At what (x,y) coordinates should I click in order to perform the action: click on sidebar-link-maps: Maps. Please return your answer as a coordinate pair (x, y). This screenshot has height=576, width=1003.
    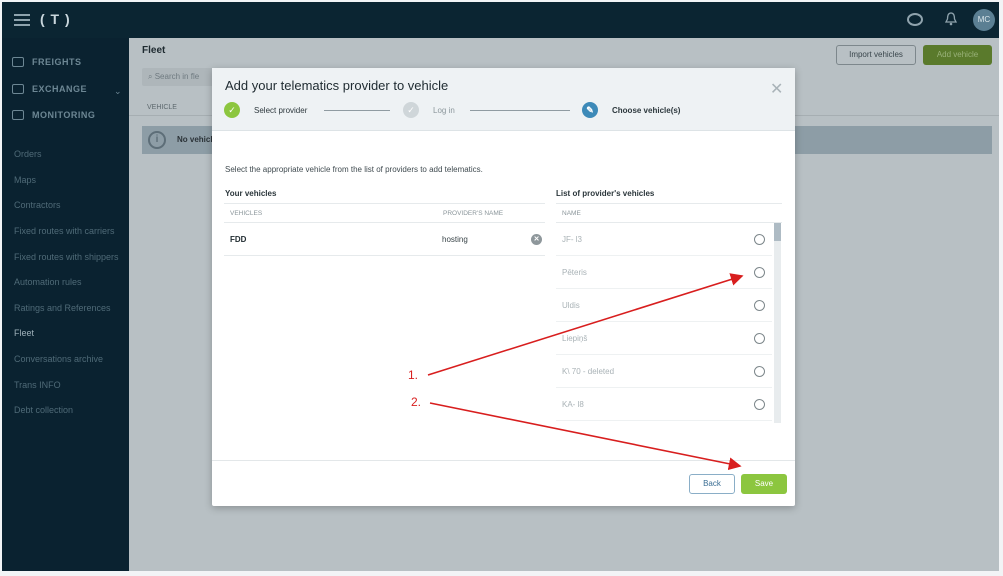
    Looking at the image, I should click on (25, 180).